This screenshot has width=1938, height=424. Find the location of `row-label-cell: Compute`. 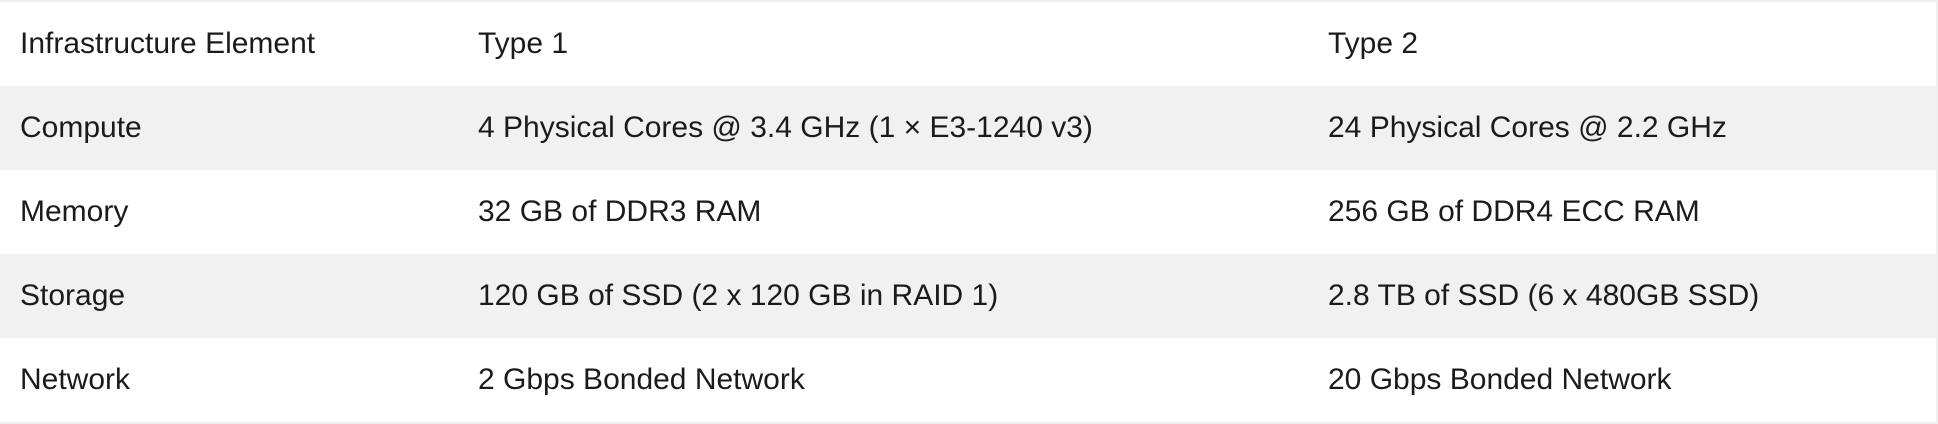

row-label-cell: Compute is located at coordinates (229, 128).